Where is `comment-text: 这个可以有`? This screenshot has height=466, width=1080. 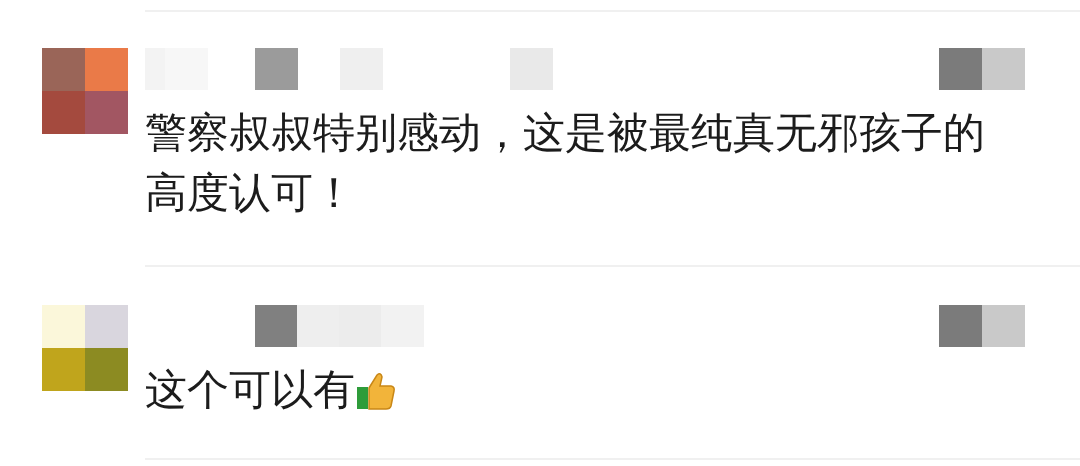 comment-text: 这个可以有 is located at coordinates (250, 390).